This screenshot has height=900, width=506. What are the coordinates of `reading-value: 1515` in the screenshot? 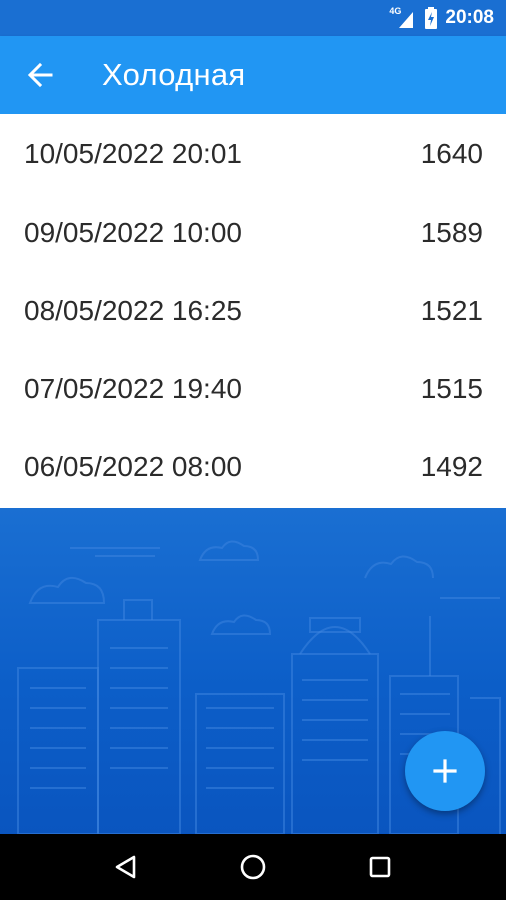 It's located at (451, 388).